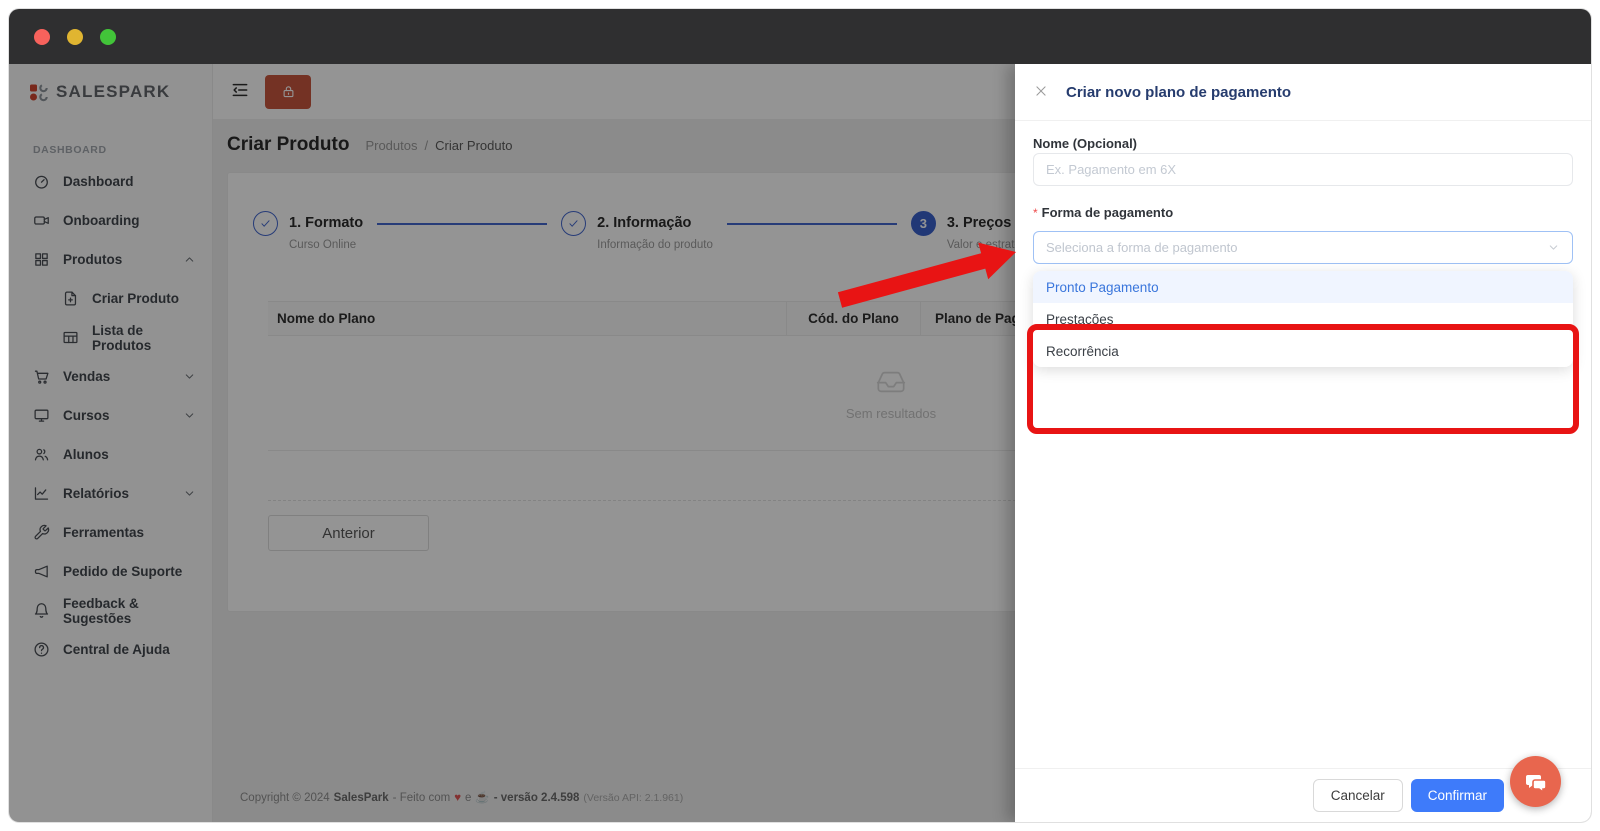  I want to click on payment-method-dropdown: Pronto Pagamento Prestações Recorrência, so click(1303, 319).